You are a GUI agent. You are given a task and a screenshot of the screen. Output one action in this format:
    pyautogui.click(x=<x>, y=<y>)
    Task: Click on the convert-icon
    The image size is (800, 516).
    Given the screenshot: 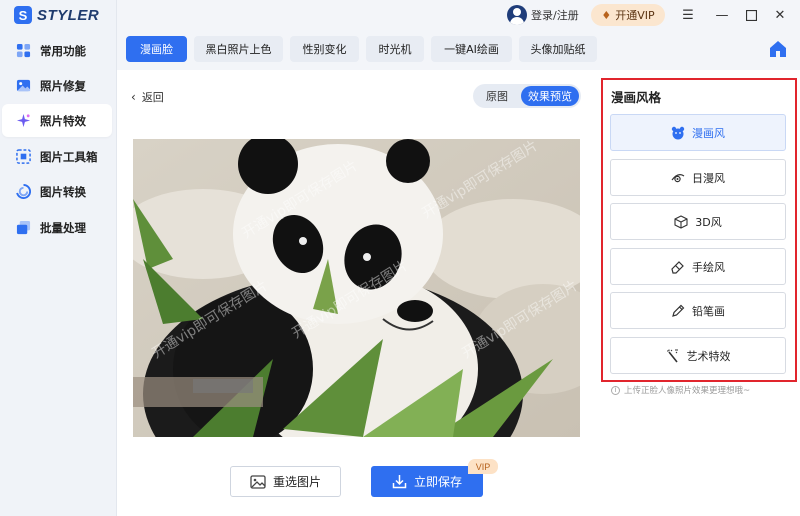 What is the action you would take?
    pyautogui.click(x=23, y=191)
    